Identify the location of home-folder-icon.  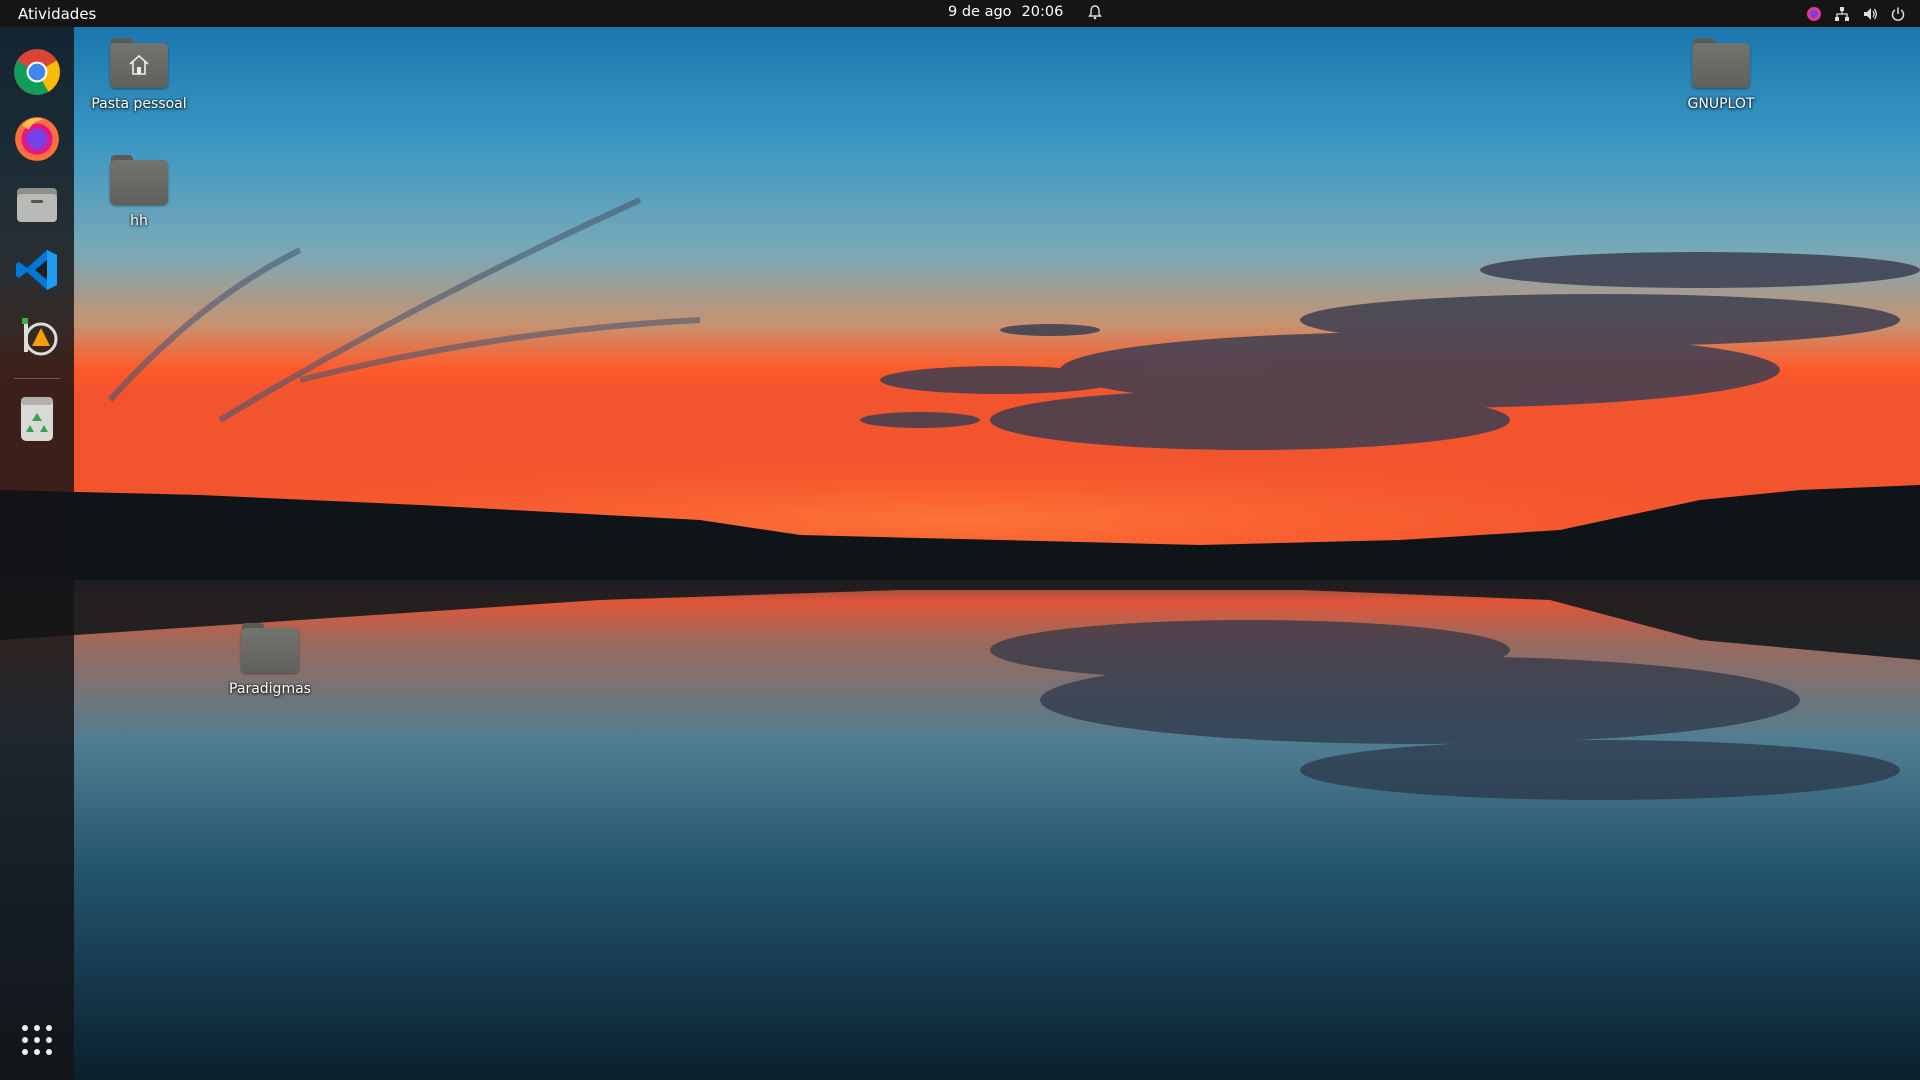
(139, 63).